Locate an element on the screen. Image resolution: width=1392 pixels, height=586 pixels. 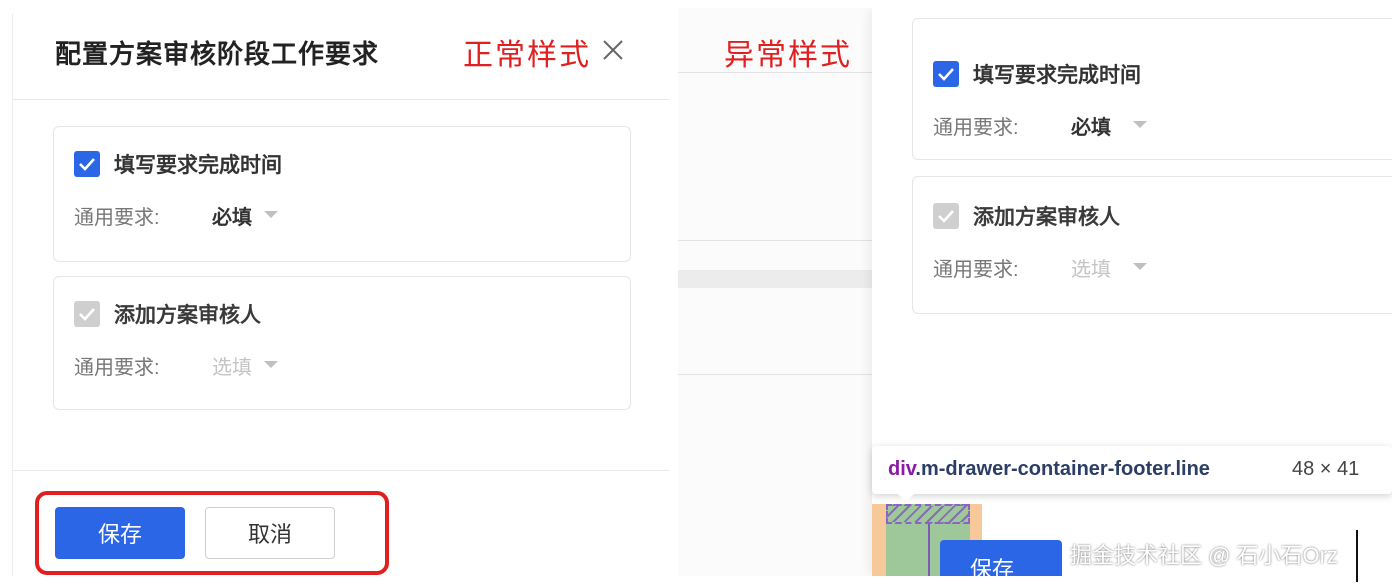
drawer-title: 配置方案审核阶段工作要求 is located at coordinates (217, 54).